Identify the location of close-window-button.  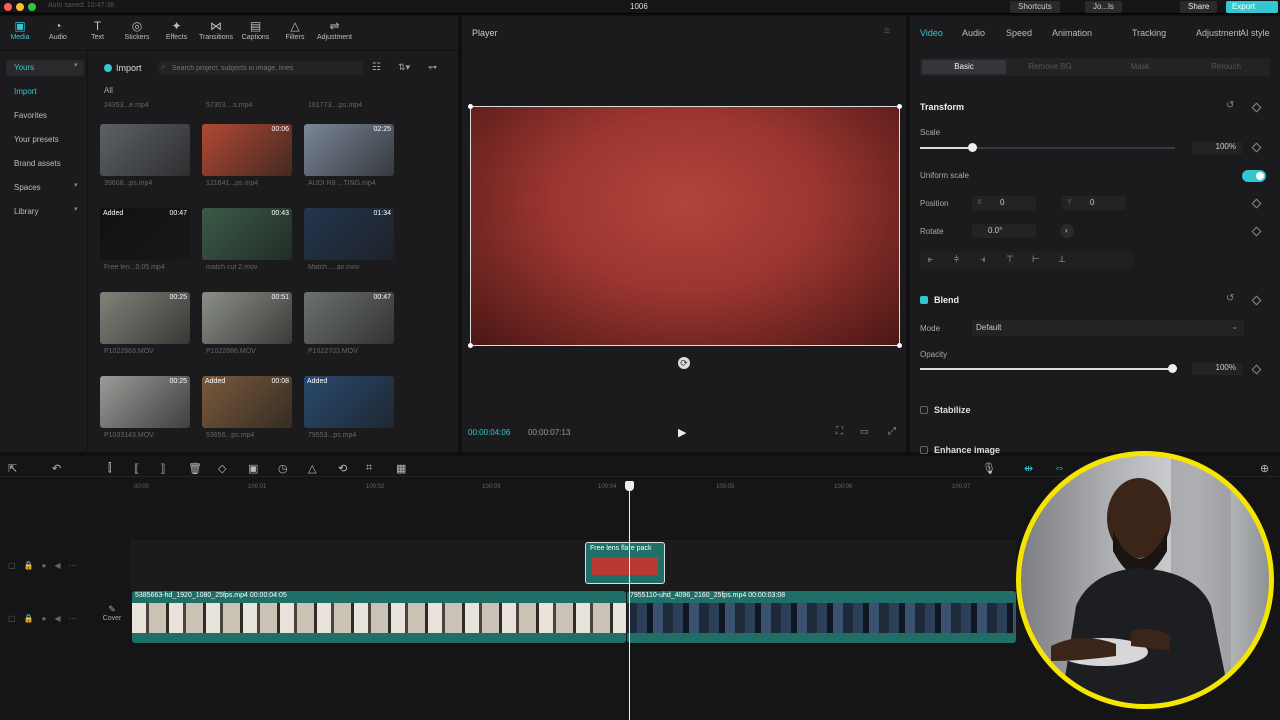
(8, 7).